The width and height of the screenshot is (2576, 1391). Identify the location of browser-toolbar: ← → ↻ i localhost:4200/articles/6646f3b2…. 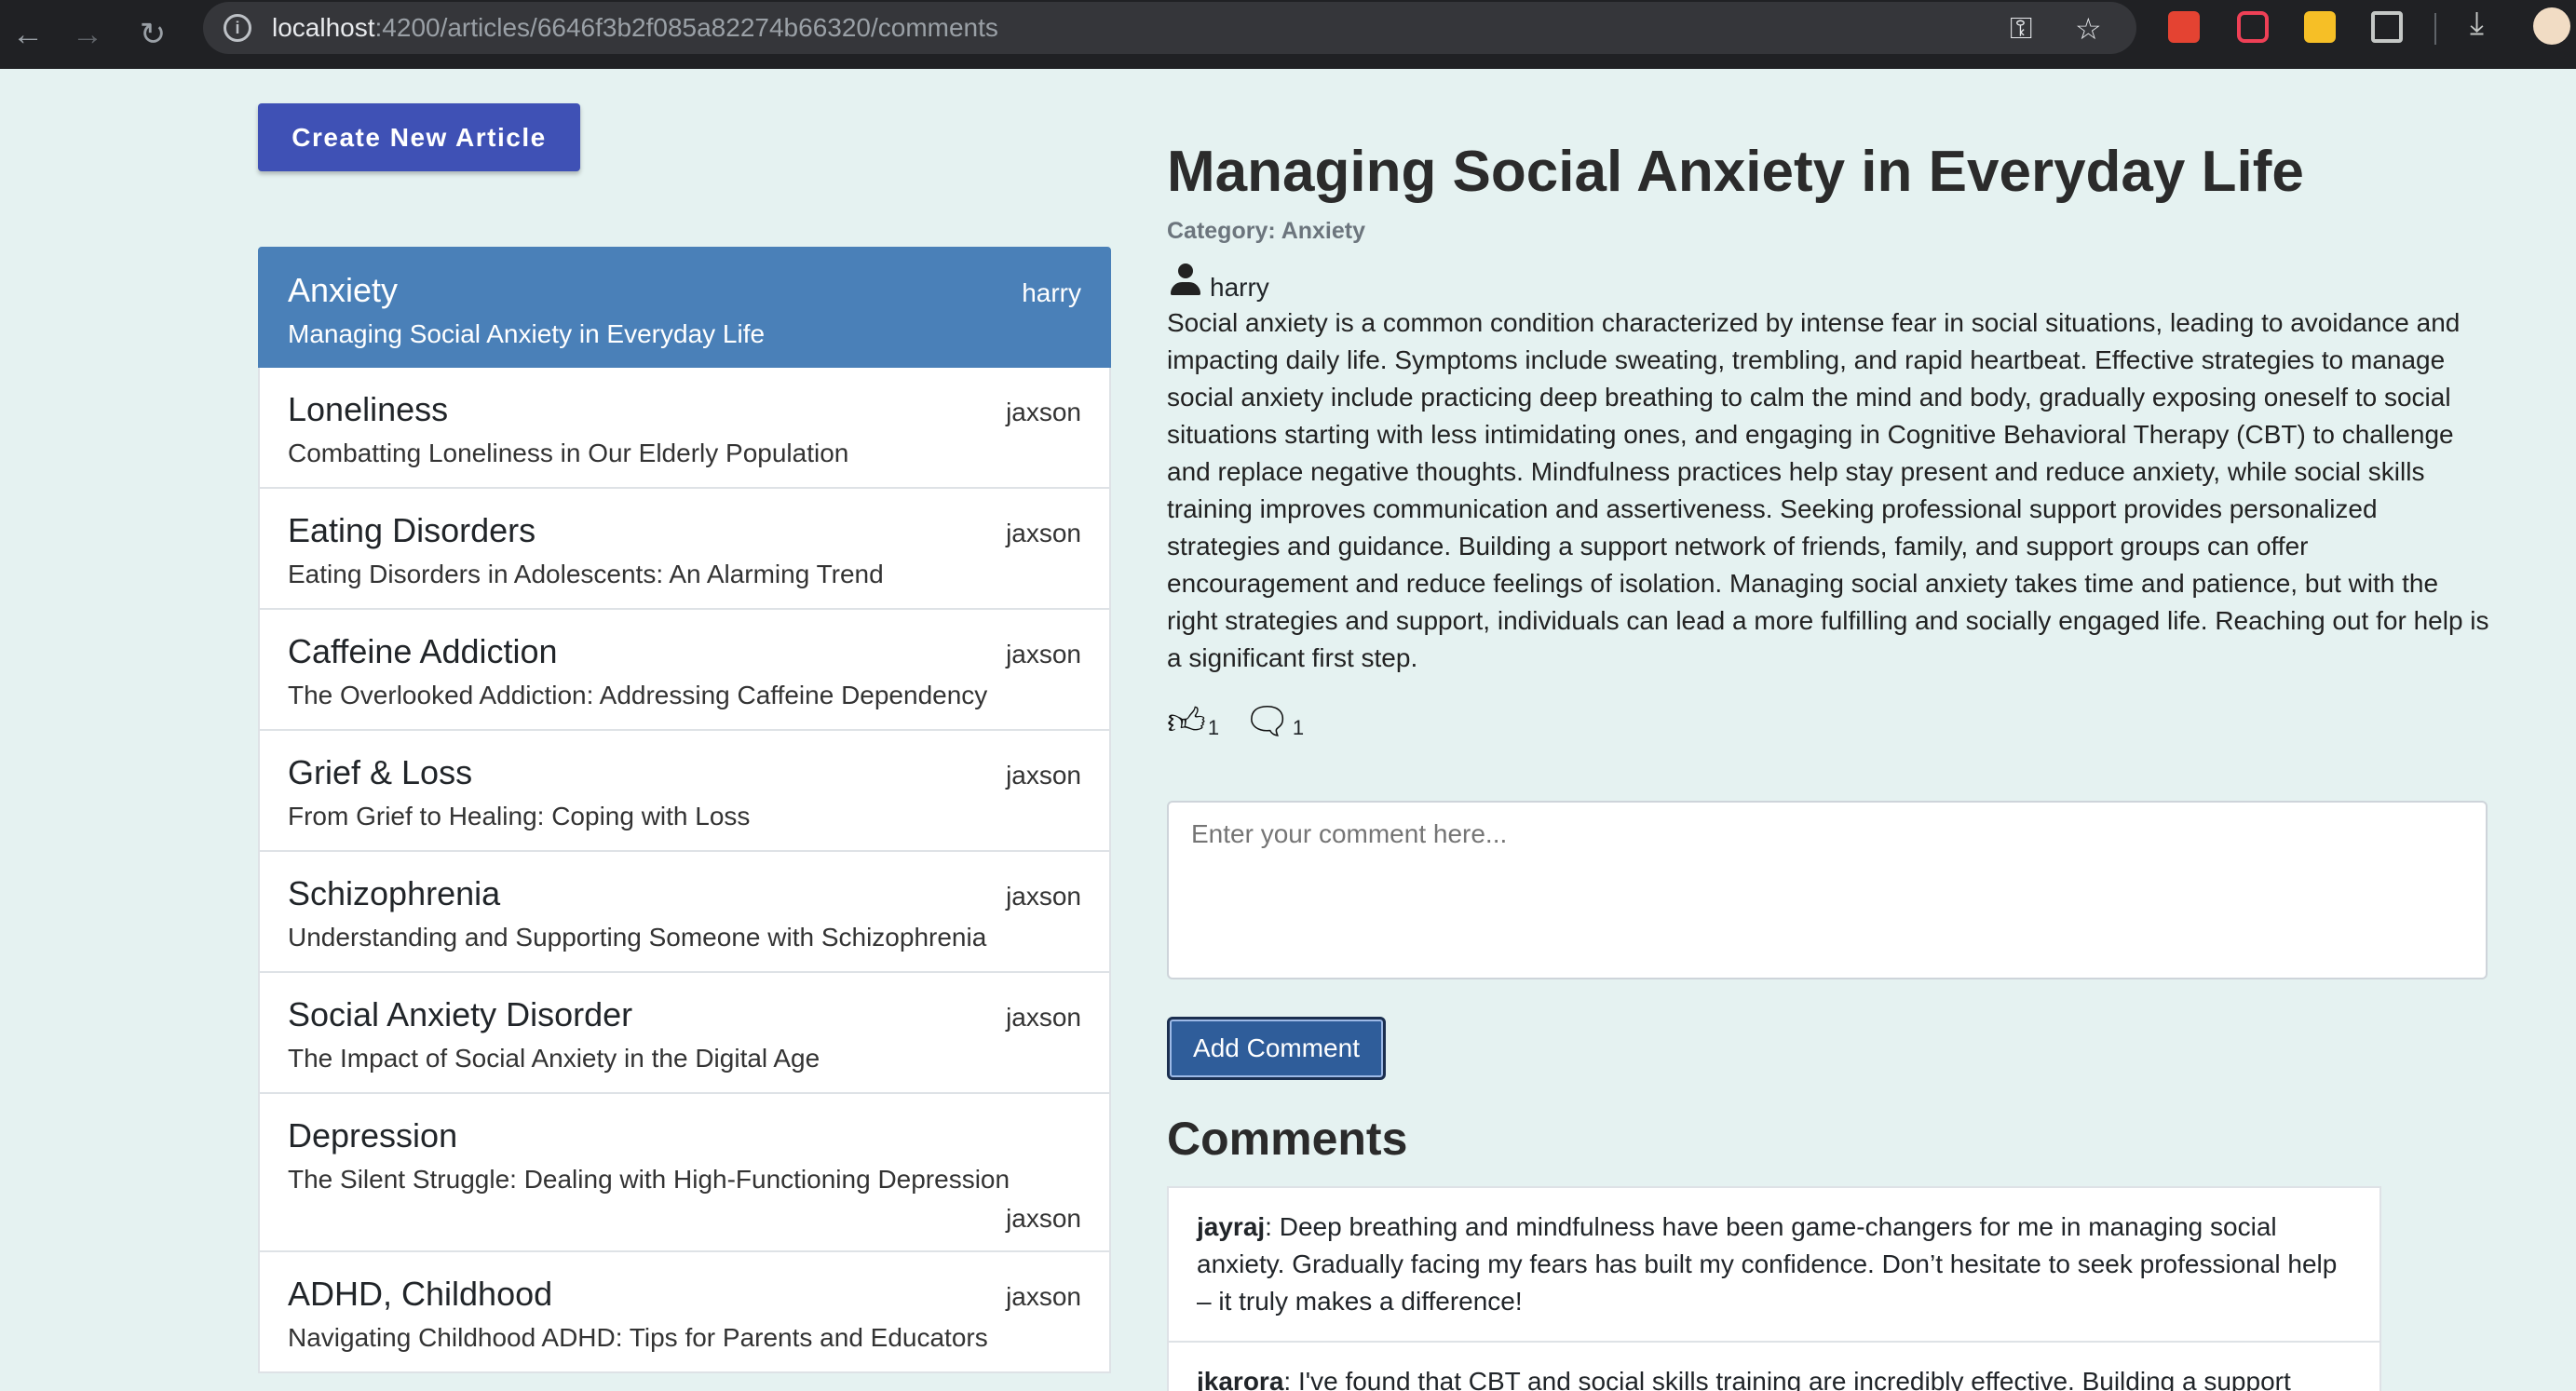
(1288, 35).